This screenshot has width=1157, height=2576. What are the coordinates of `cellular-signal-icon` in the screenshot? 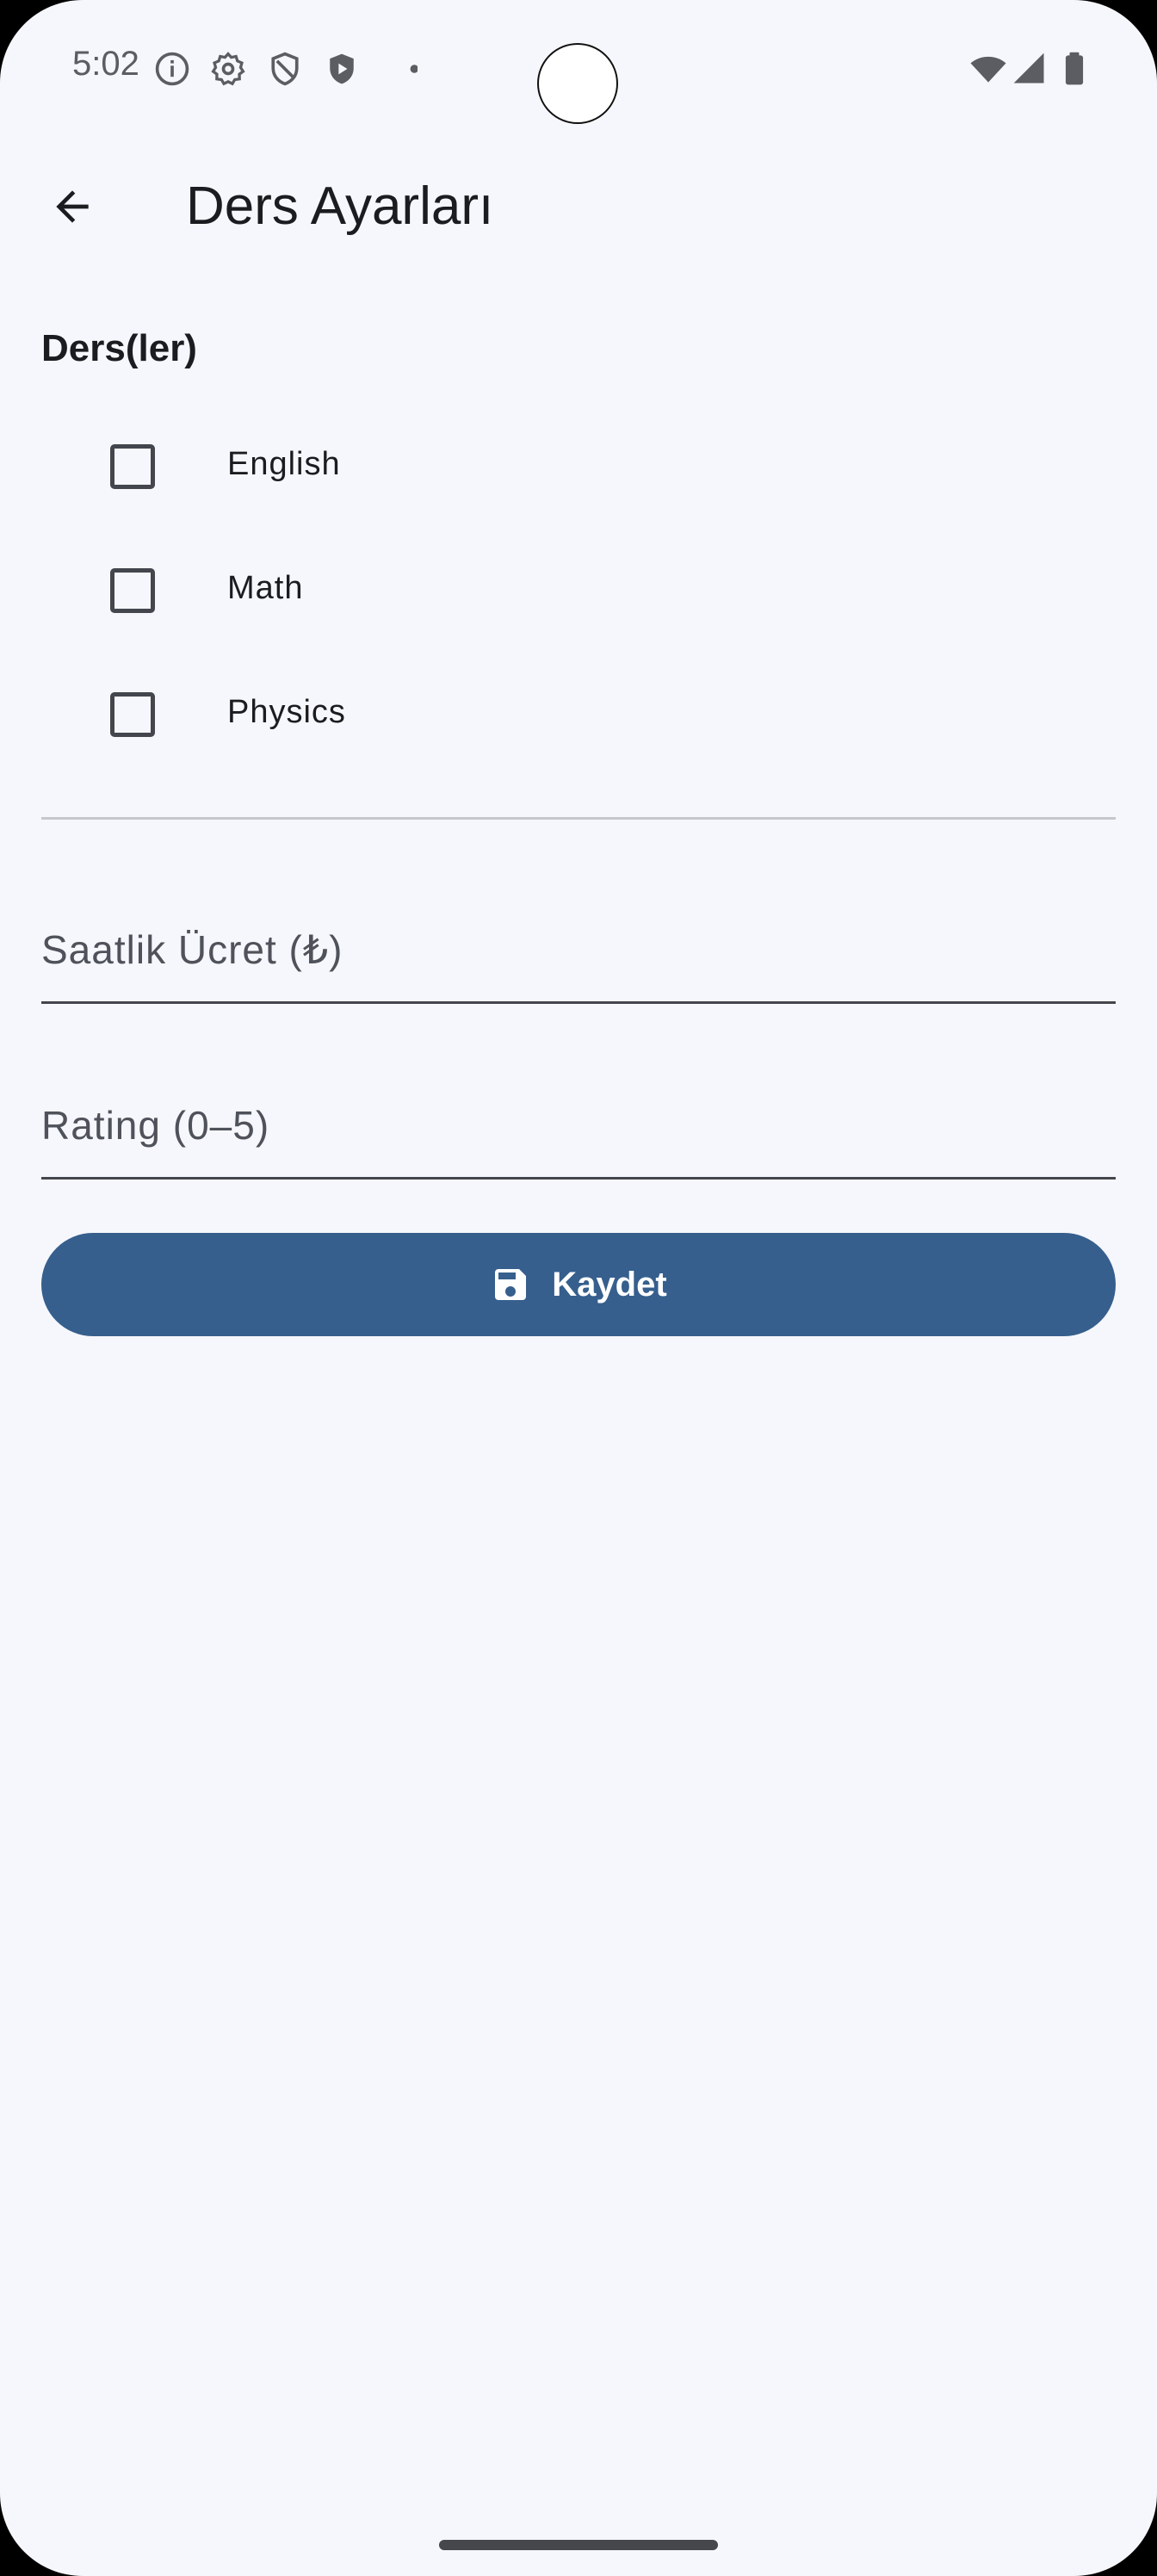 It's located at (1030, 69).